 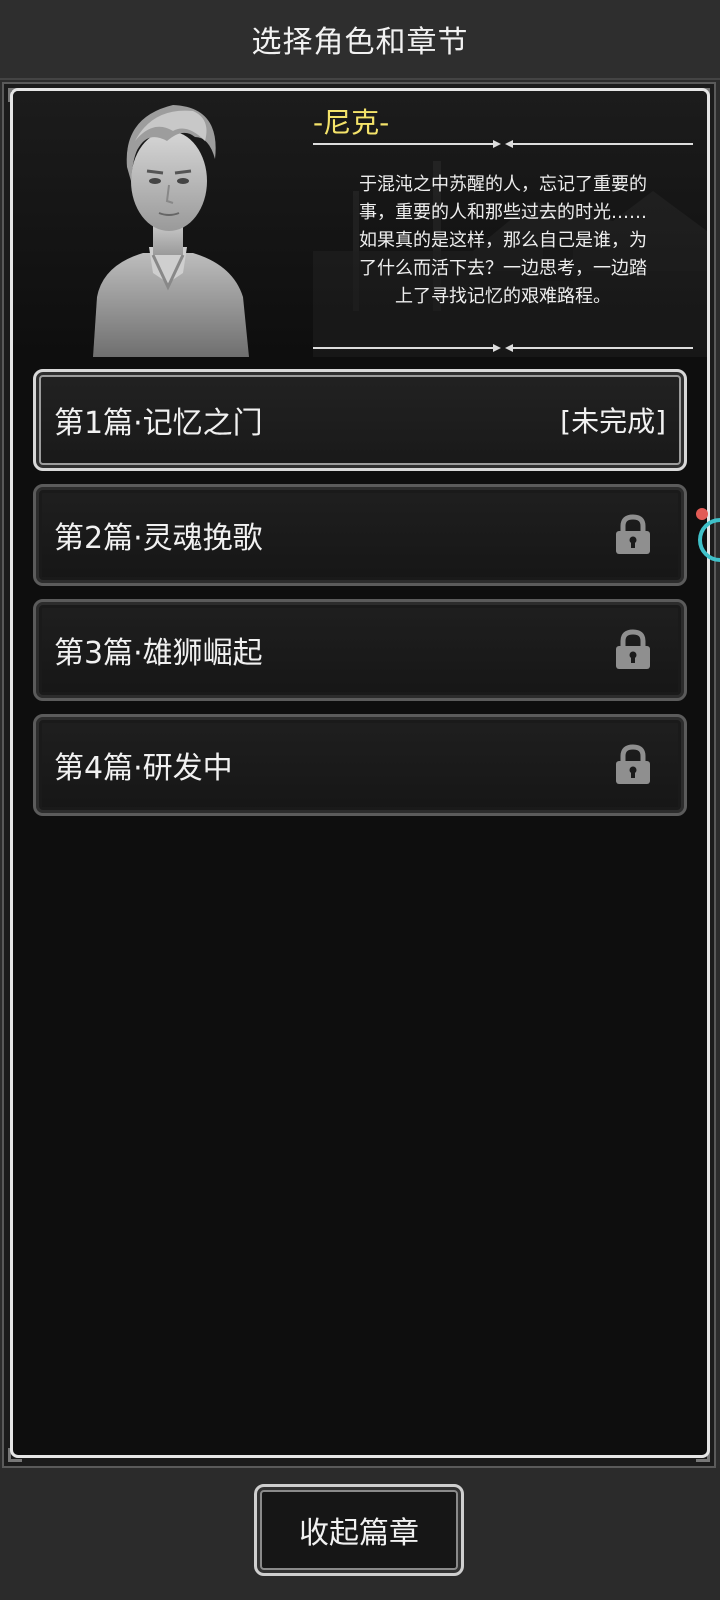 What do you see at coordinates (707, 536) in the screenshot?
I see `floating-assistant-icon` at bounding box center [707, 536].